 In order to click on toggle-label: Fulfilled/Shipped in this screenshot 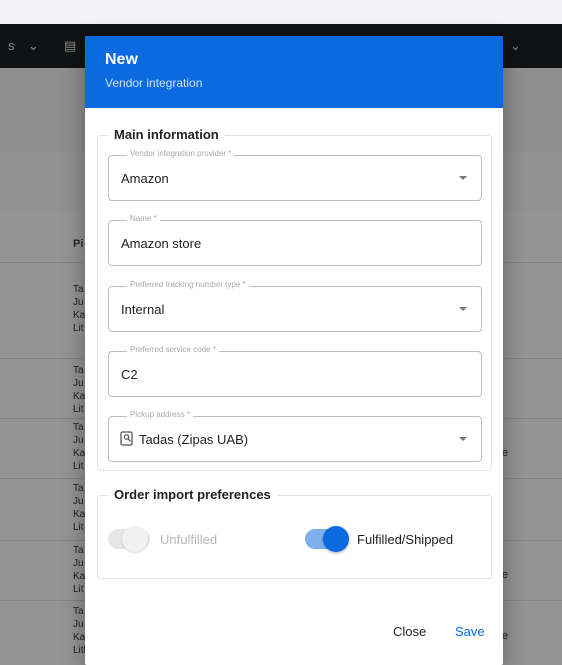, I will do `click(405, 539)`.